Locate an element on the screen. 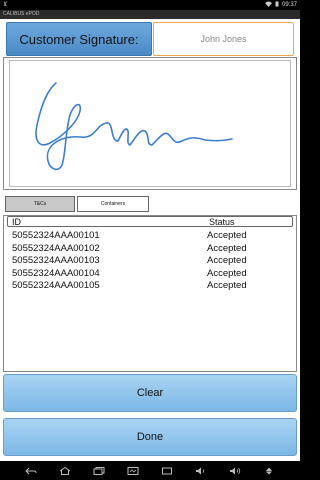 The height and width of the screenshot is (480, 320). clear-button: Clear is located at coordinates (150, 393).